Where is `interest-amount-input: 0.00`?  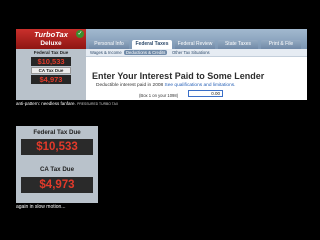 interest-amount-input: 0.00 is located at coordinates (205, 93).